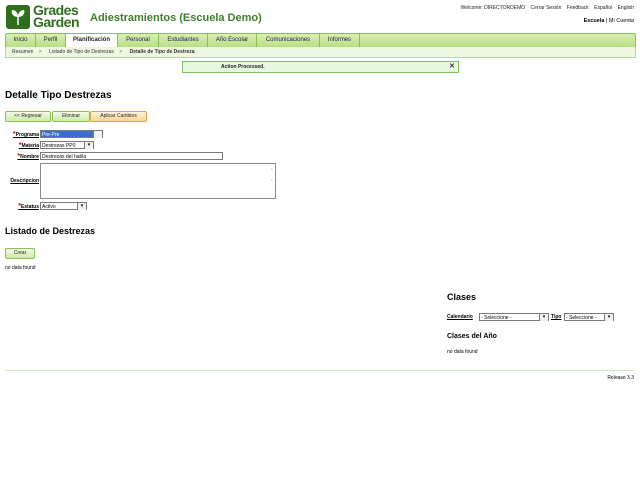 This screenshot has height=480, width=640. I want to click on close-icon: ✕, so click(452, 67).